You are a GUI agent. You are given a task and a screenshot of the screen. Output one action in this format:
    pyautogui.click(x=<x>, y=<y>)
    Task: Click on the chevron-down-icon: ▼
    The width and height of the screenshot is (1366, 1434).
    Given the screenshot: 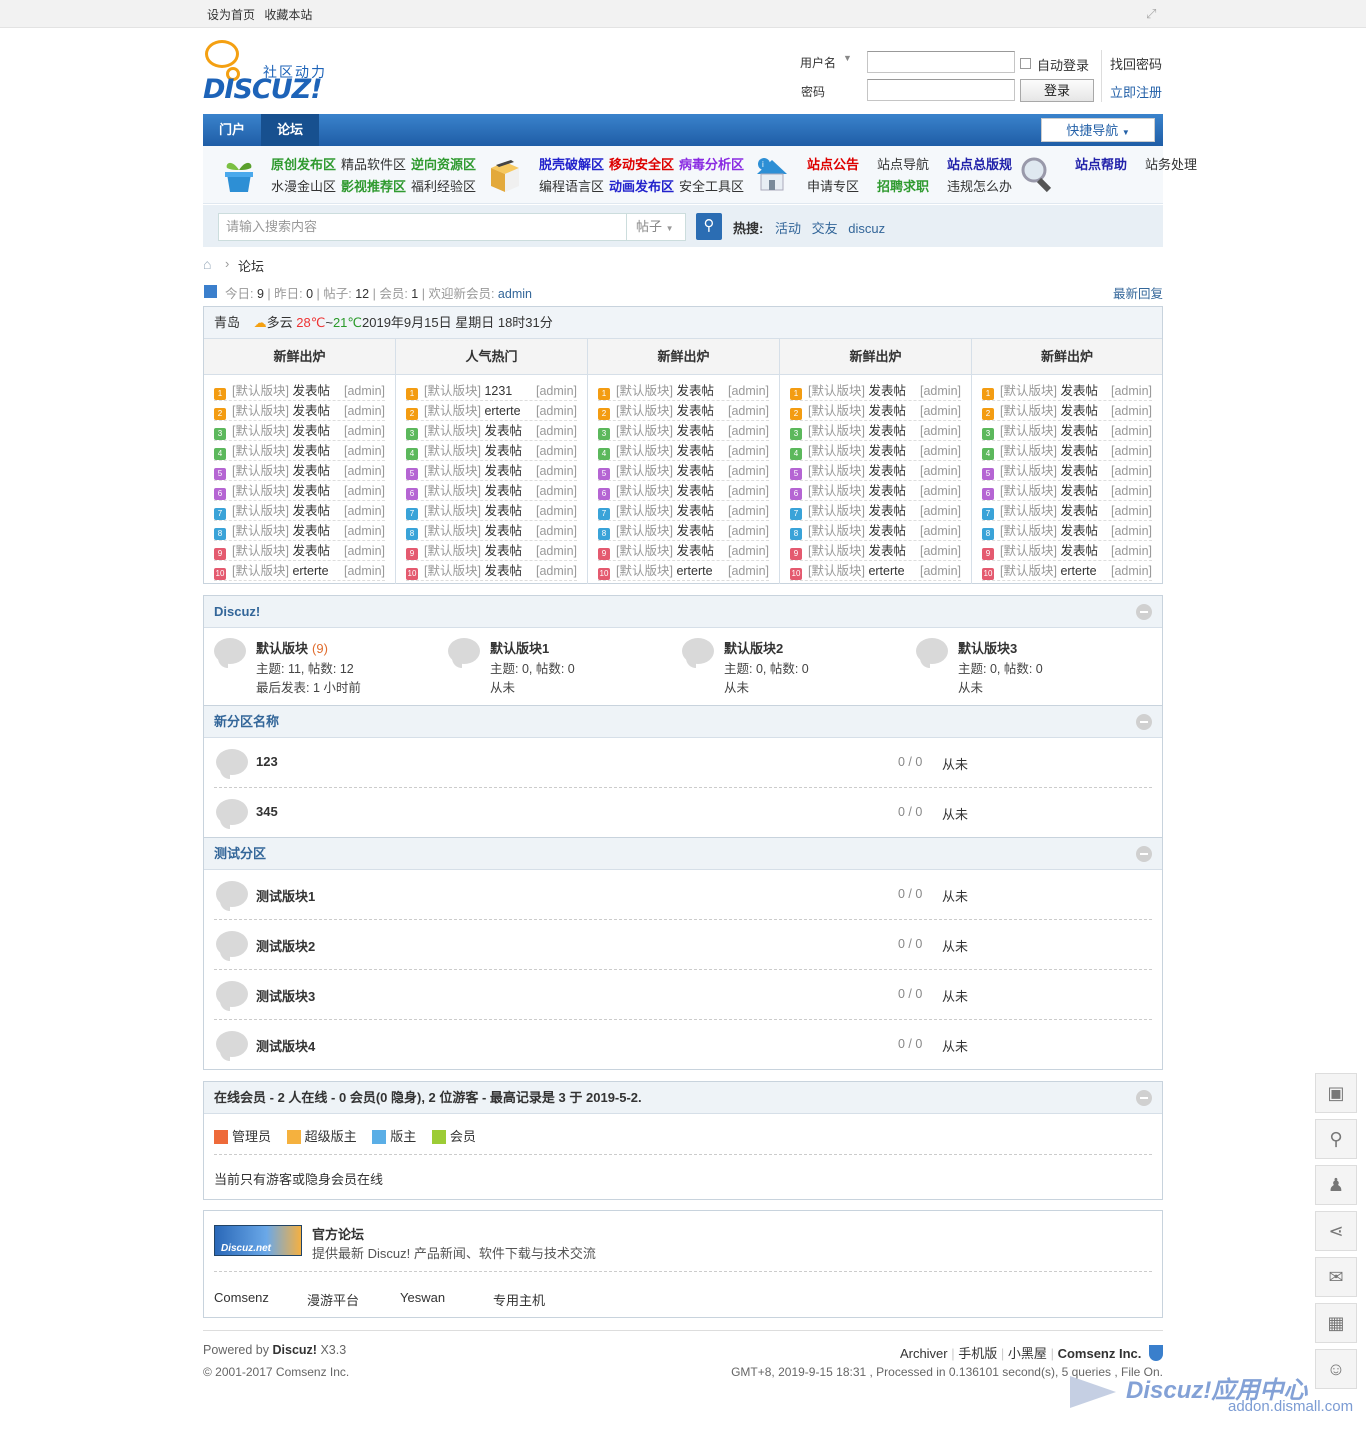 What is the action you would take?
    pyautogui.click(x=847, y=58)
    